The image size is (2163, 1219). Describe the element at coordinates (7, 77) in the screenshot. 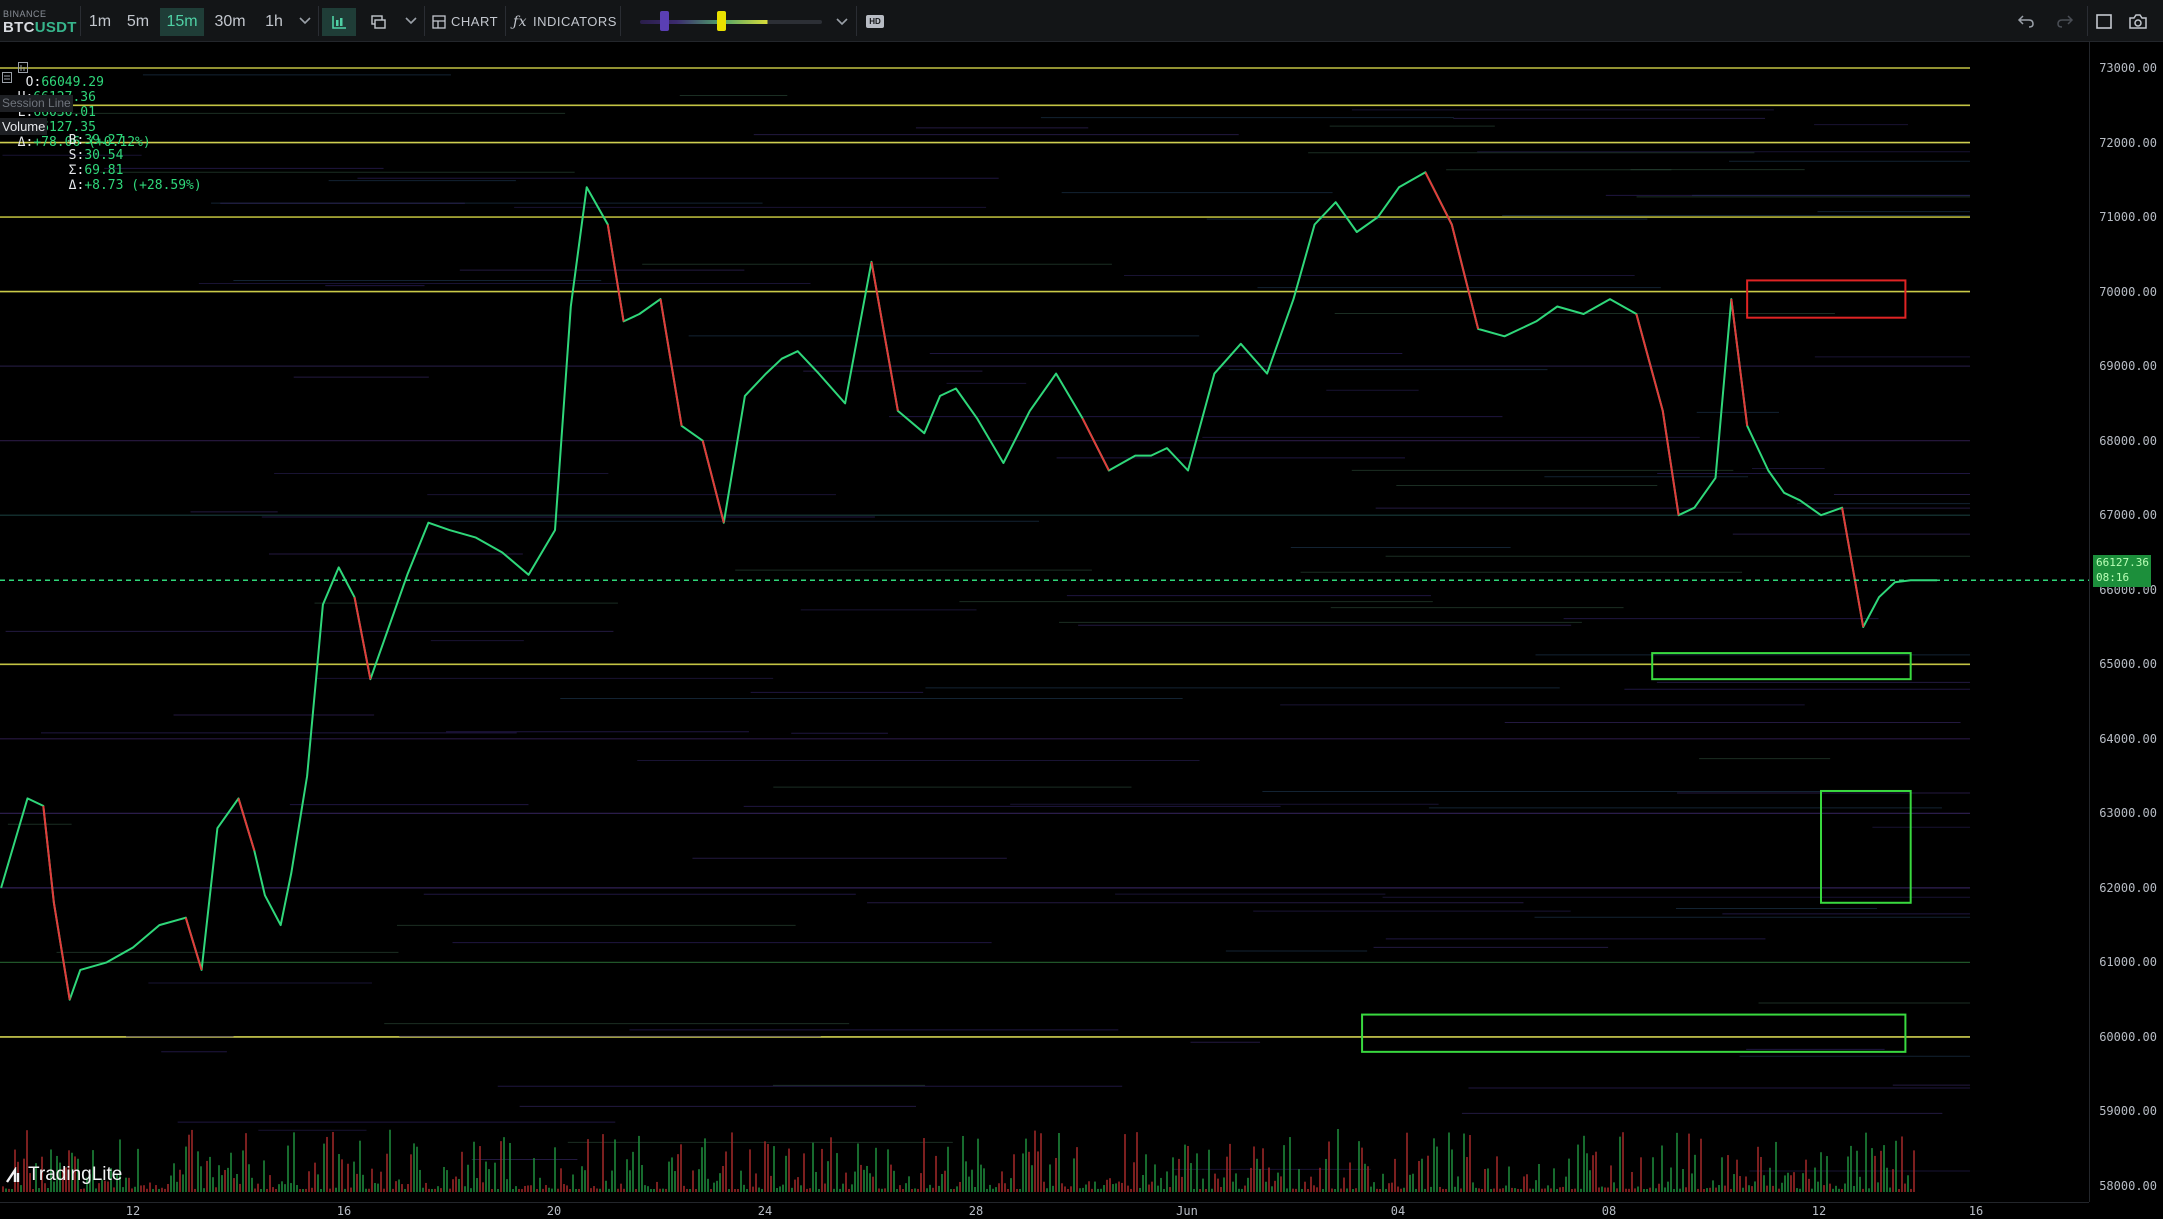

I see `heatmap-toggle-icon` at that location.